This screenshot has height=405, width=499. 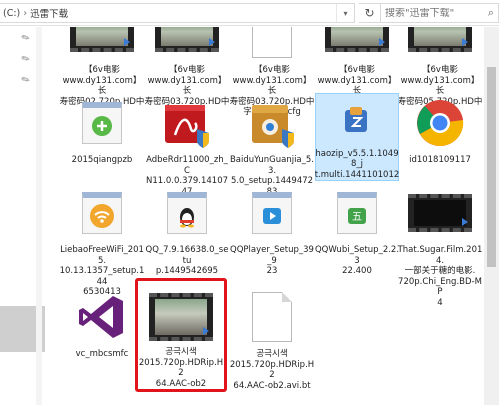 What do you see at coordinates (102, 213) in the screenshot?
I see `liebao-wifi-icon` at bounding box center [102, 213].